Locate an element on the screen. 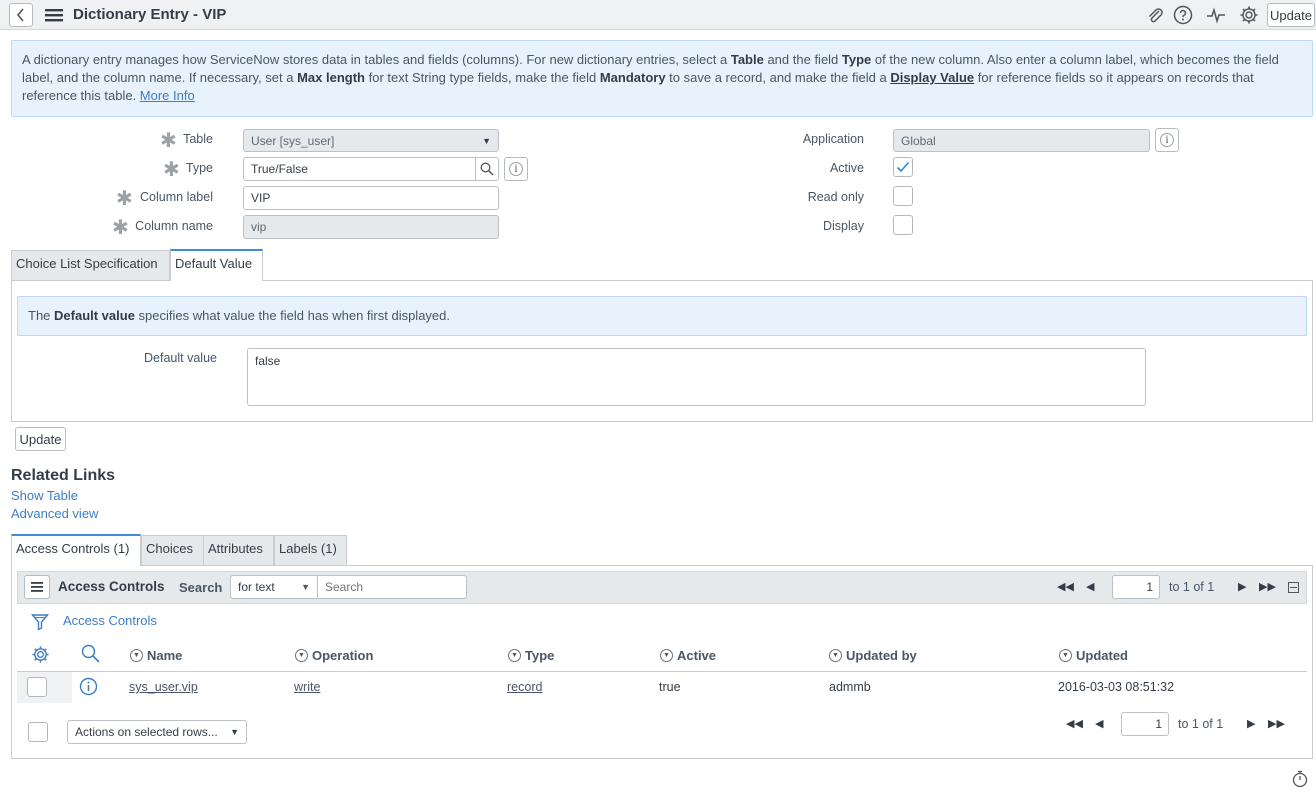 The width and height of the screenshot is (1316, 805). application-info-button: i is located at coordinates (1167, 140).